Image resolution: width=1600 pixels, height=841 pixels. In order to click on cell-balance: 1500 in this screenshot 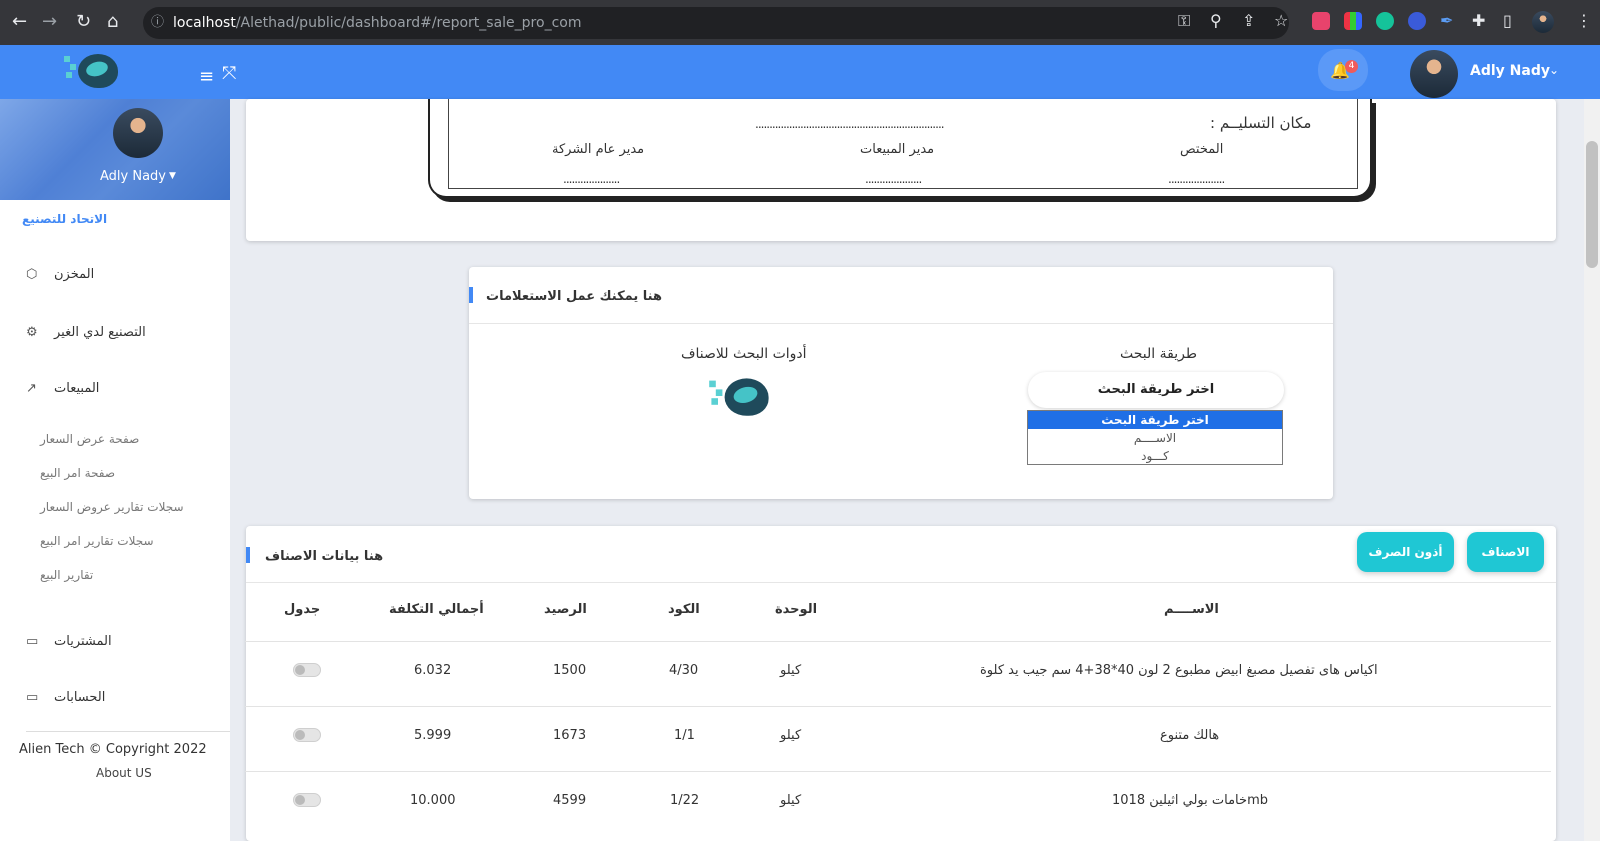, I will do `click(570, 670)`.